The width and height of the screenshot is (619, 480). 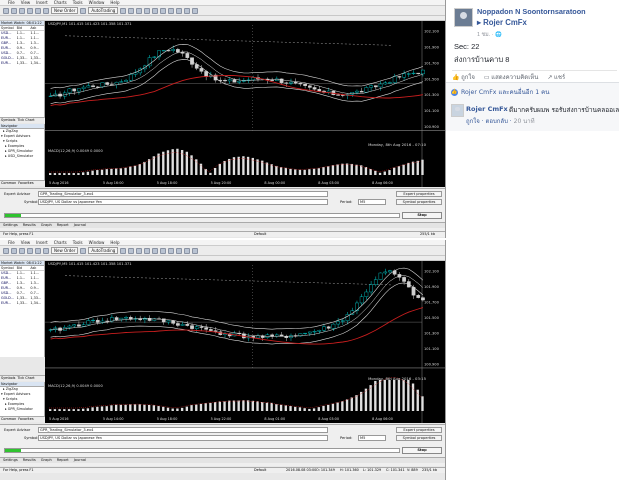 What do you see at coordinates (500, 92) in the screenshot?
I see `reactions-summary: 👍 Rojer CmFx และคนอื่นอีก 1 คน` at bounding box center [500, 92].